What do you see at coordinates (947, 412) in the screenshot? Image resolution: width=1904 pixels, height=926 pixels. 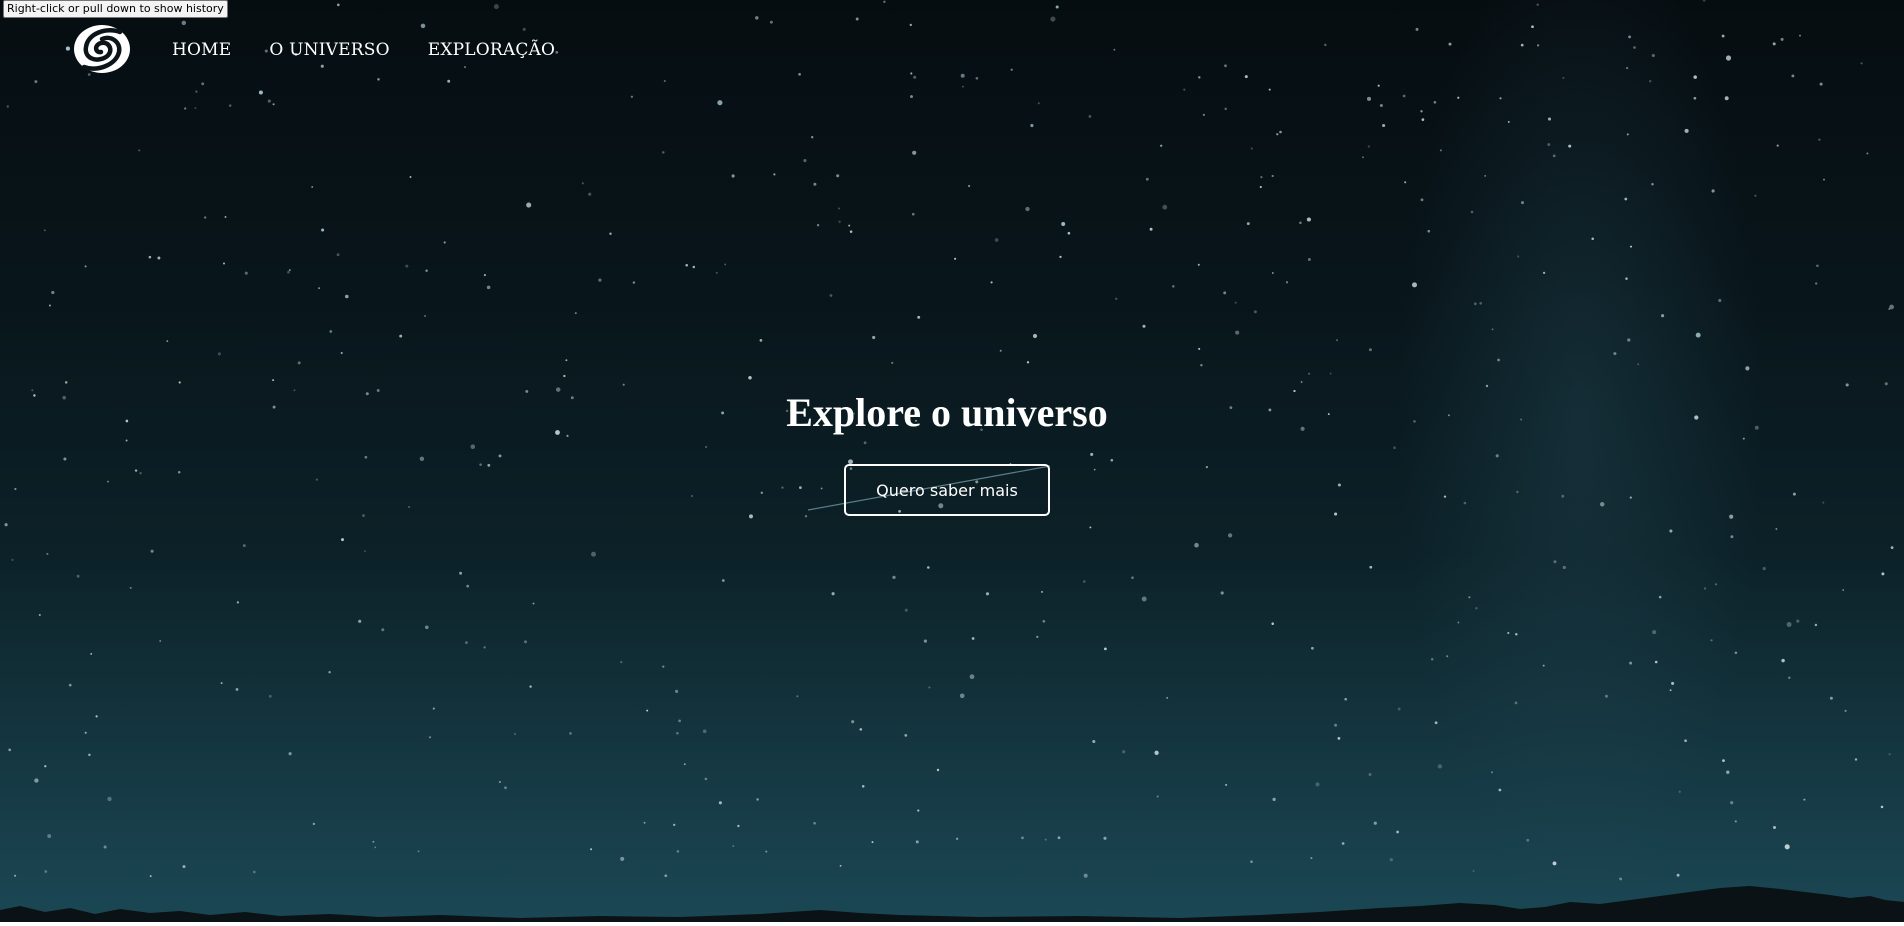 I see `hero-title: Explore o universo` at bounding box center [947, 412].